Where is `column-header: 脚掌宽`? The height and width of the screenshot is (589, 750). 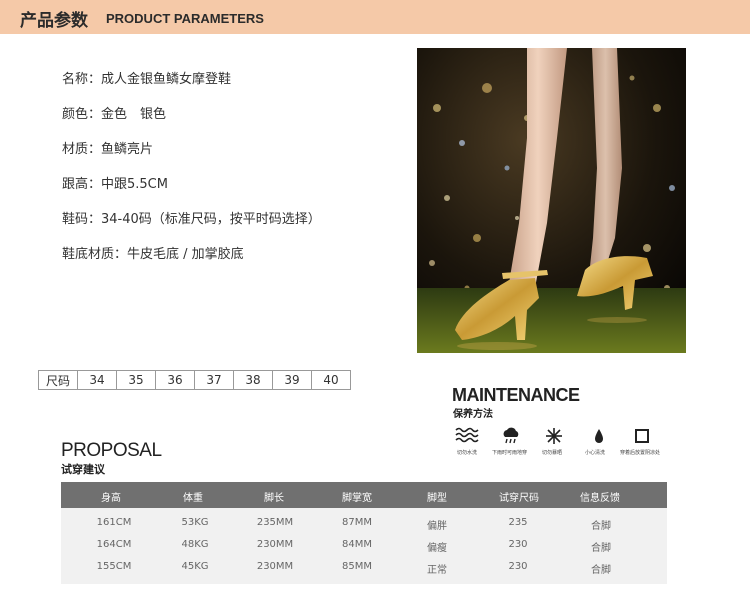
column-header: 脚掌宽 is located at coordinates (357, 498).